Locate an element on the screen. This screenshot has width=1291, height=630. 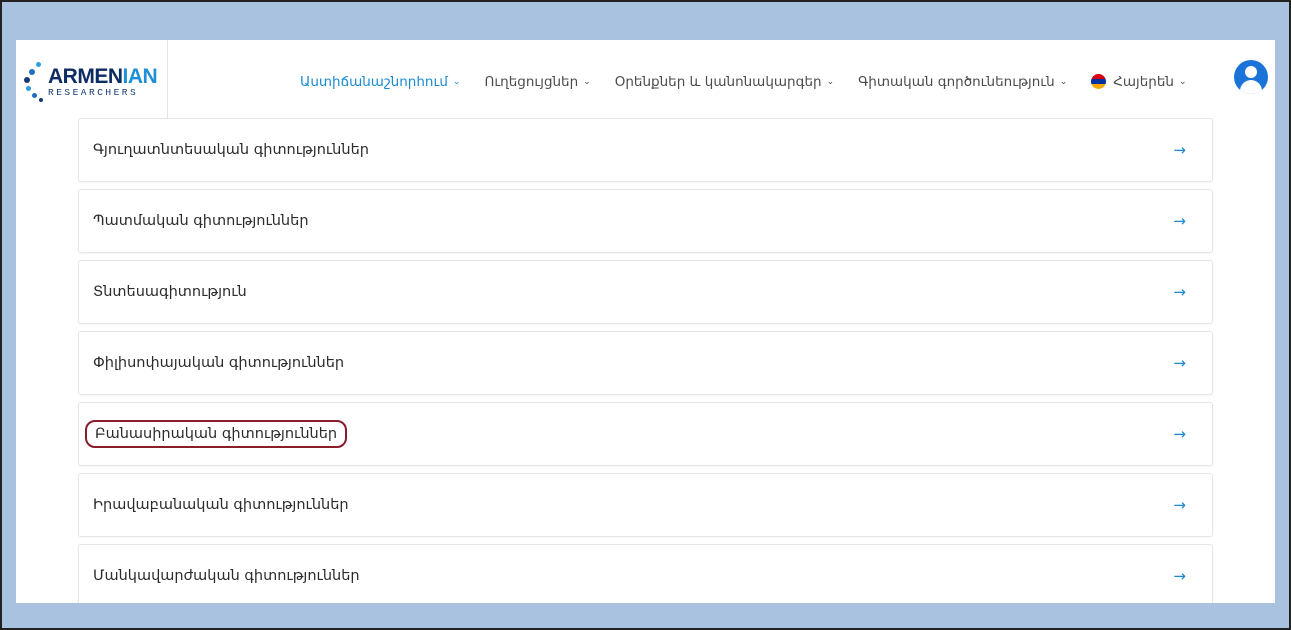
nav-item-label: Ուղեցույցներ is located at coordinates (531, 81).